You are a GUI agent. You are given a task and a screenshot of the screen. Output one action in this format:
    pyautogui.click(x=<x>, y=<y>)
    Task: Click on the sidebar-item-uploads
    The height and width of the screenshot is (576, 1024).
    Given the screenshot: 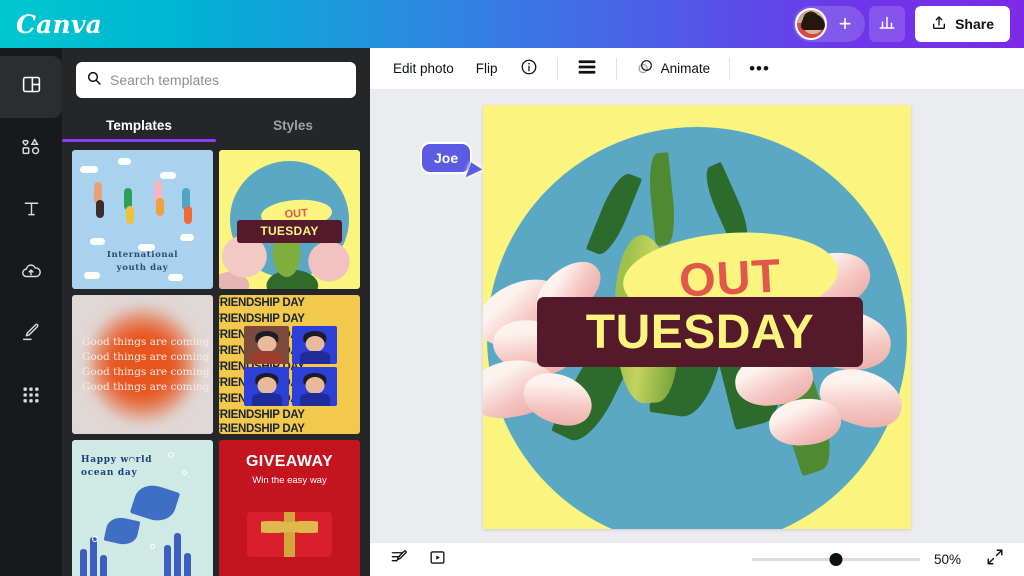 What is the action you would take?
    pyautogui.click(x=31, y=273)
    